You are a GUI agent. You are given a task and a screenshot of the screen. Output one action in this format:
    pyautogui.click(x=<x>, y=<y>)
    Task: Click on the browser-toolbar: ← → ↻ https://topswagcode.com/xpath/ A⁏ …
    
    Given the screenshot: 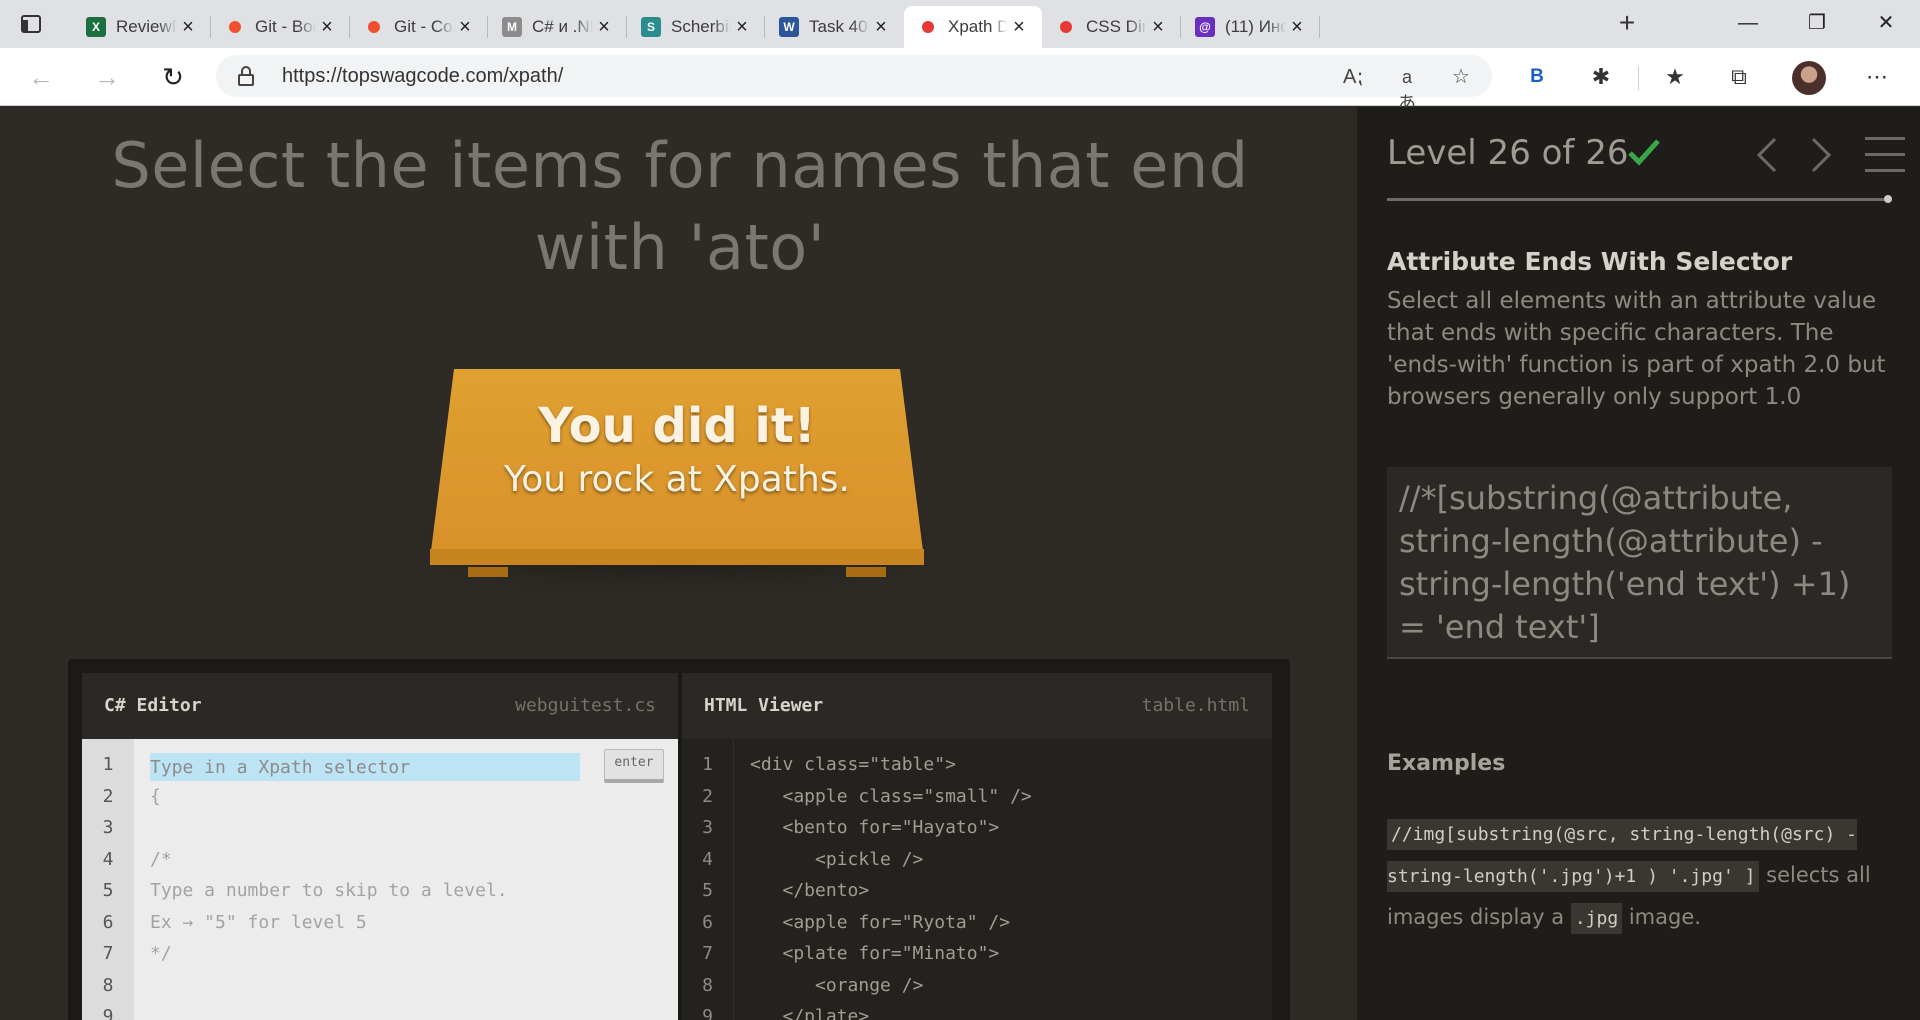 What is the action you would take?
    pyautogui.click(x=960, y=80)
    